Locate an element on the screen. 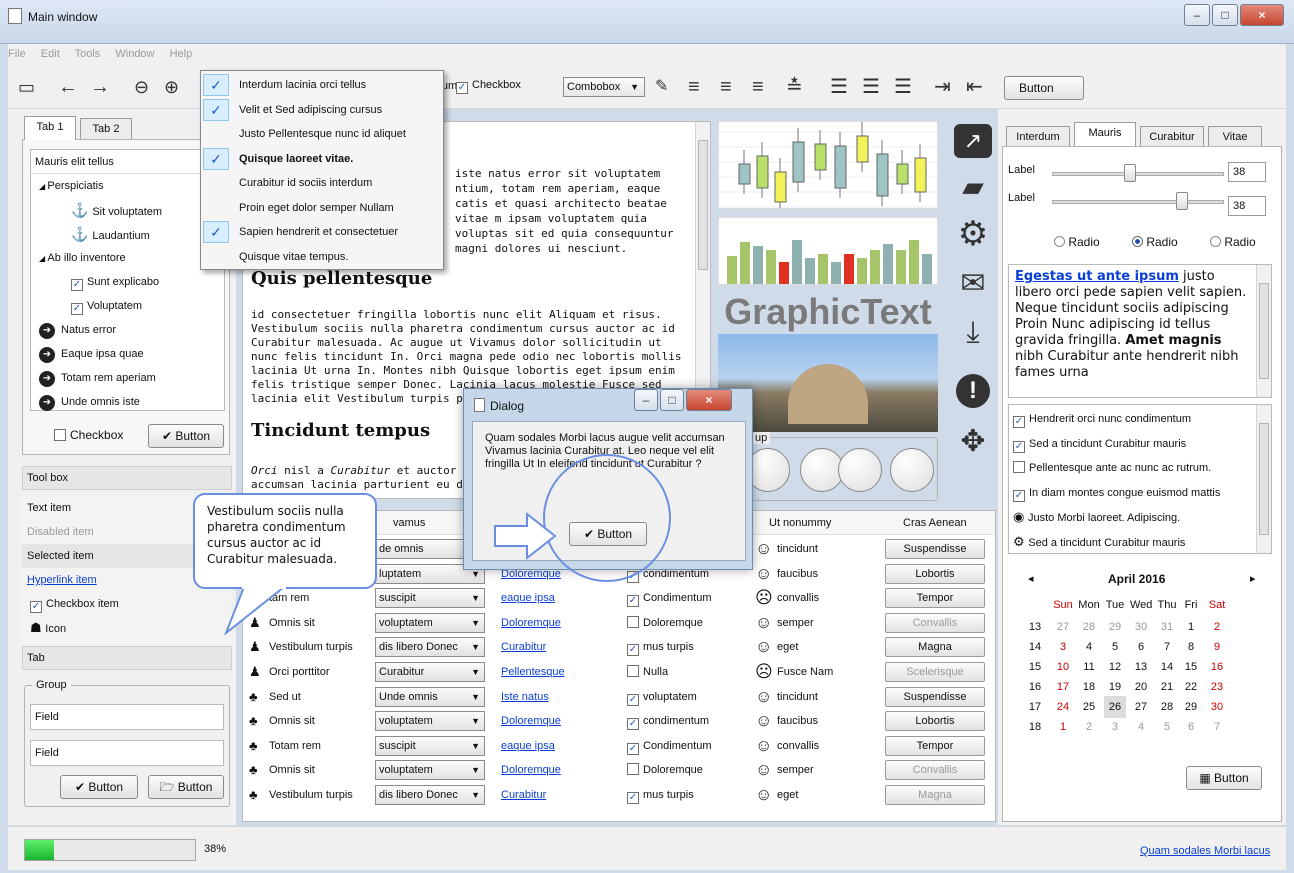 The image size is (1294, 873). toolbox-tab: Tab is located at coordinates (127, 658).